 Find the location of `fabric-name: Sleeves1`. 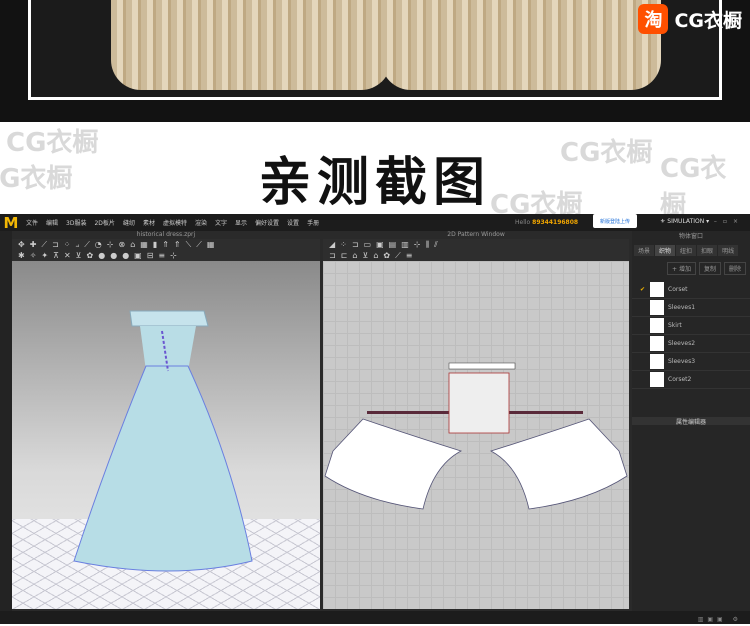

fabric-name: Sleeves1 is located at coordinates (682, 307).